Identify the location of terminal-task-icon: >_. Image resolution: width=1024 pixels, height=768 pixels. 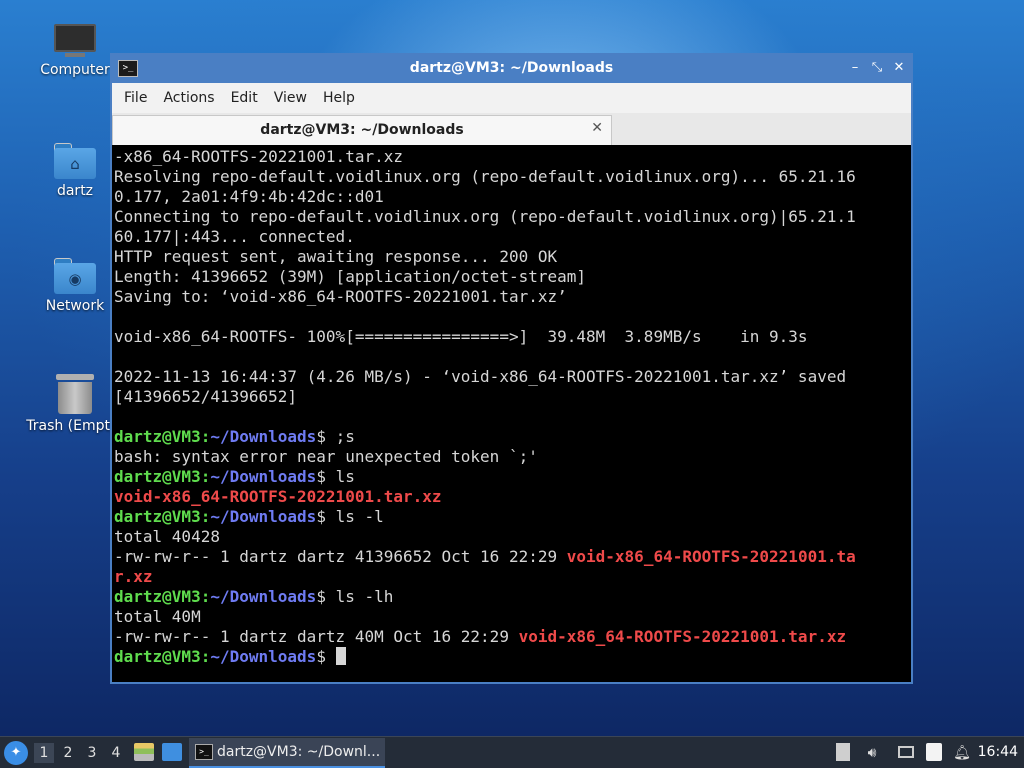
(204, 752).